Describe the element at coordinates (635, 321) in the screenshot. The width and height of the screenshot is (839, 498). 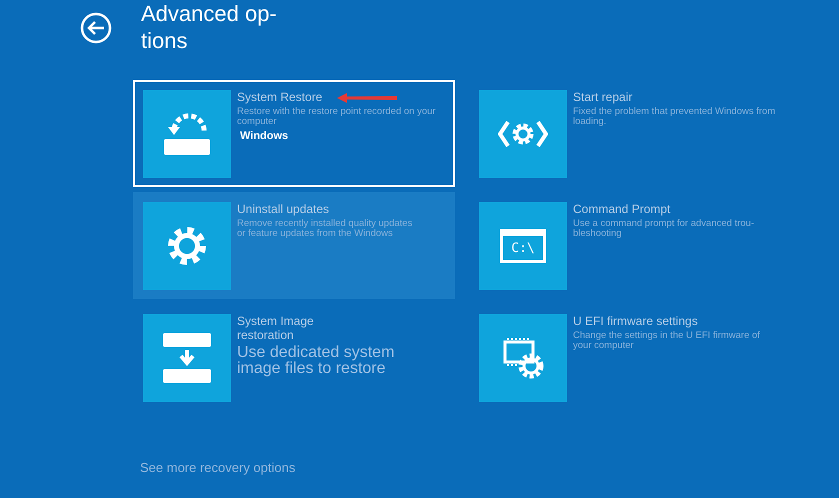
I see `option-title: U EFI firmware settings` at that location.